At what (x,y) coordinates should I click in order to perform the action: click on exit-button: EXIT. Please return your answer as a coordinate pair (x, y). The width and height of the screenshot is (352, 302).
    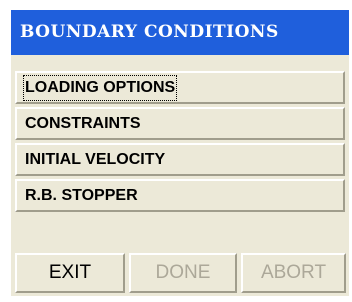
    Looking at the image, I should click on (70, 273).